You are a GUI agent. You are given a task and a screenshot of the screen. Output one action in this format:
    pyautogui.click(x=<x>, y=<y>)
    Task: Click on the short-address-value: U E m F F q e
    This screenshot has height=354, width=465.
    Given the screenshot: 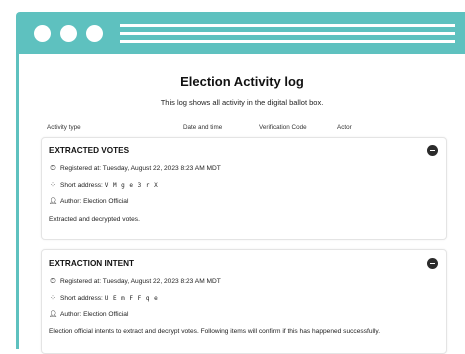 What is the action you would take?
    pyautogui.click(x=131, y=298)
    